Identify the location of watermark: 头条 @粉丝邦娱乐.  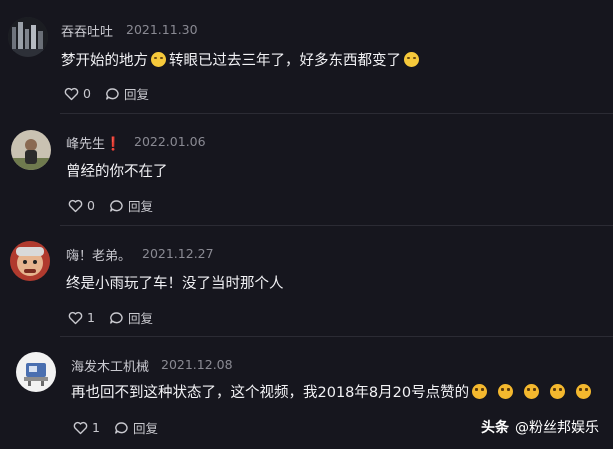
(540, 427).